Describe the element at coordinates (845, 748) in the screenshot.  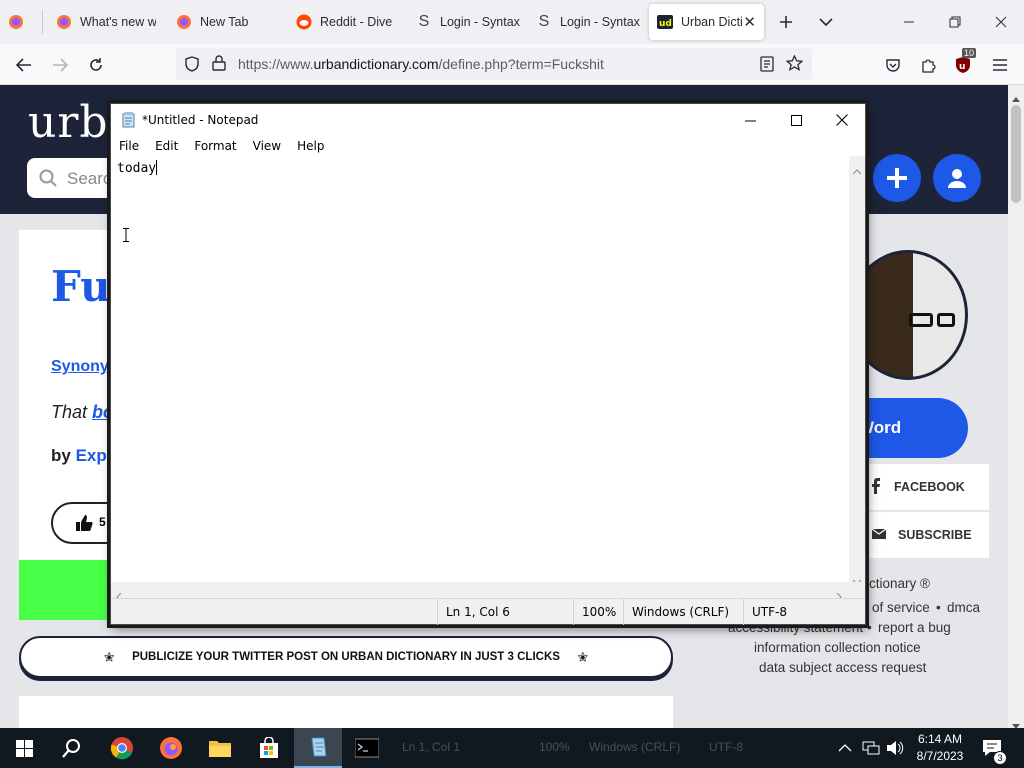
I see `tray-chevron-up-icon` at that location.